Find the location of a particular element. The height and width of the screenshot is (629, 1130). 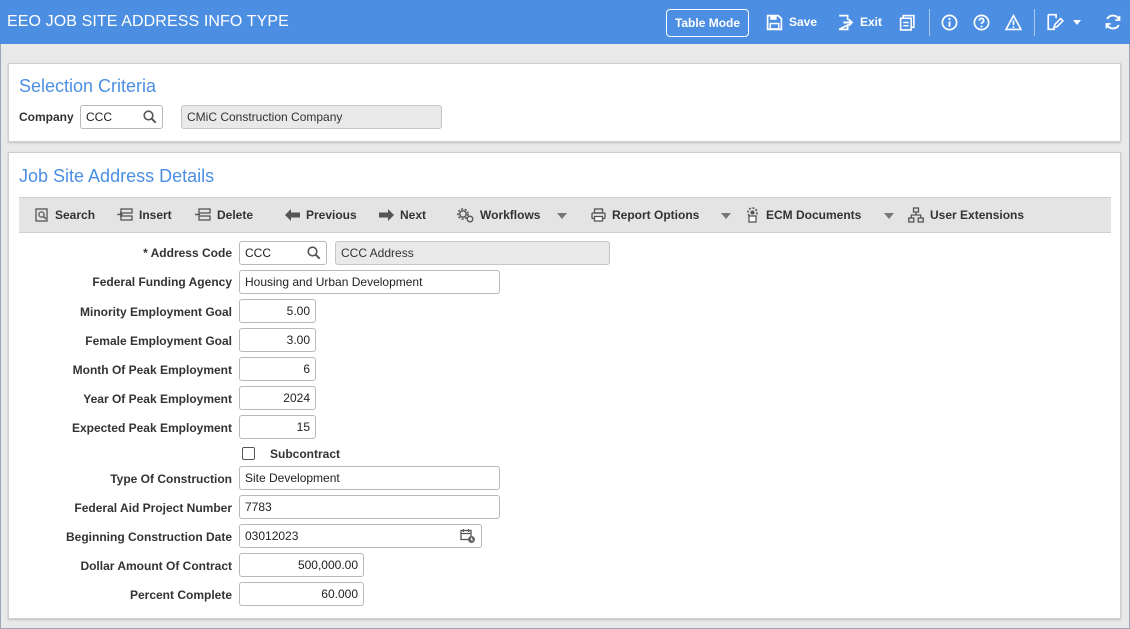

percent-complete-input: 60.000 is located at coordinates (301, 594).